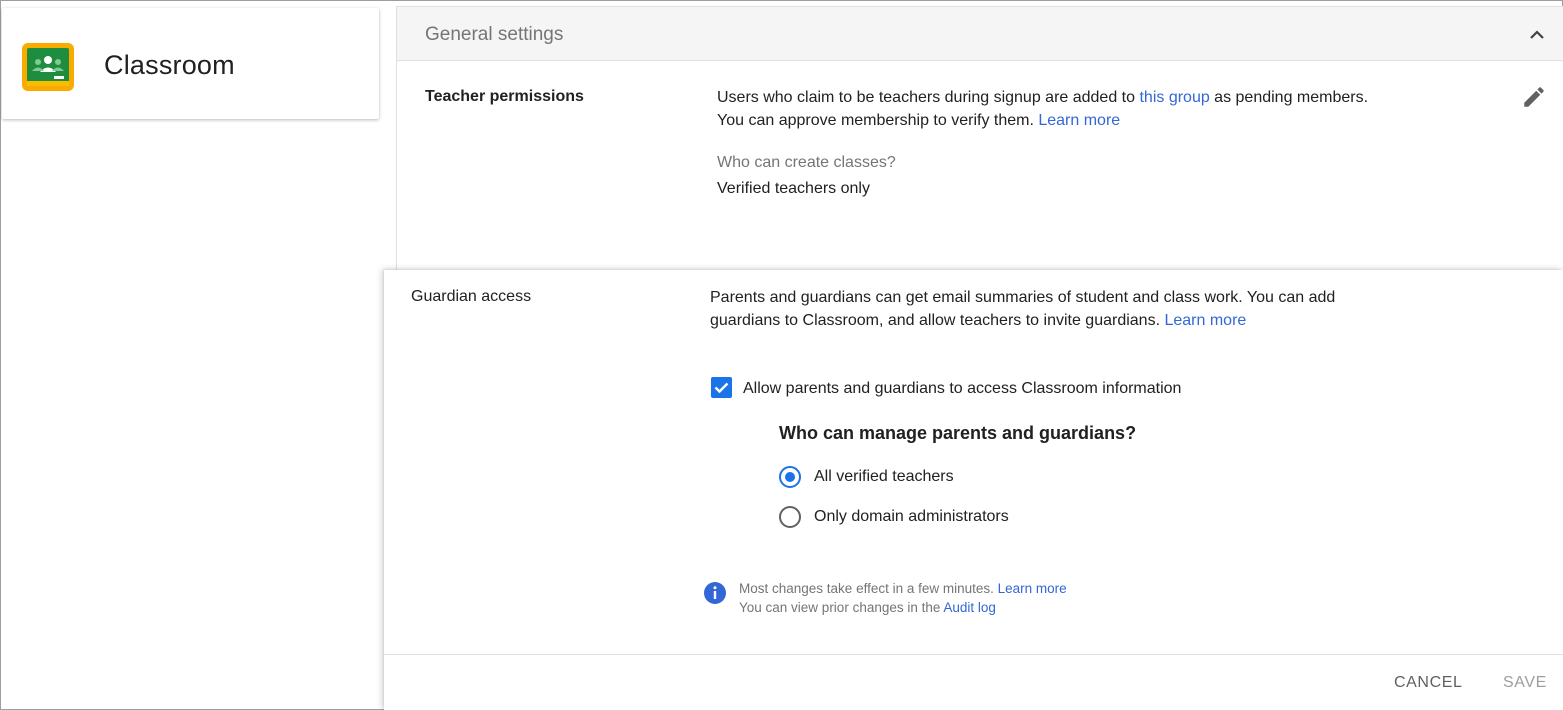 This screenshot has width=1563, height=710. Describe the element at coordinates (1534, 97) in the screenshot. I see `pencil-icon` at that location.